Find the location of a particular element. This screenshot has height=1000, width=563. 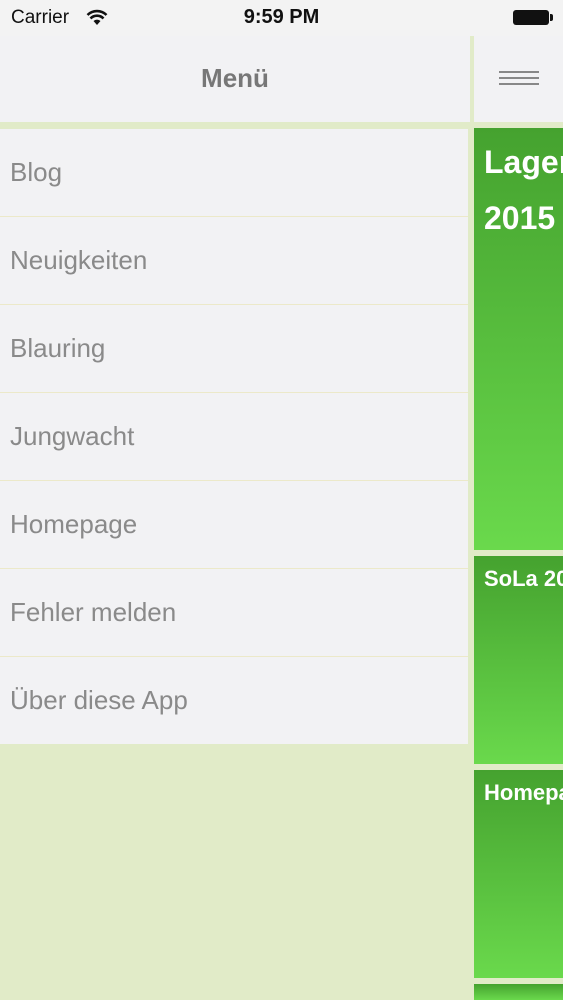

menu-item-blauring: Blauring is located at coordinates (234, 349).